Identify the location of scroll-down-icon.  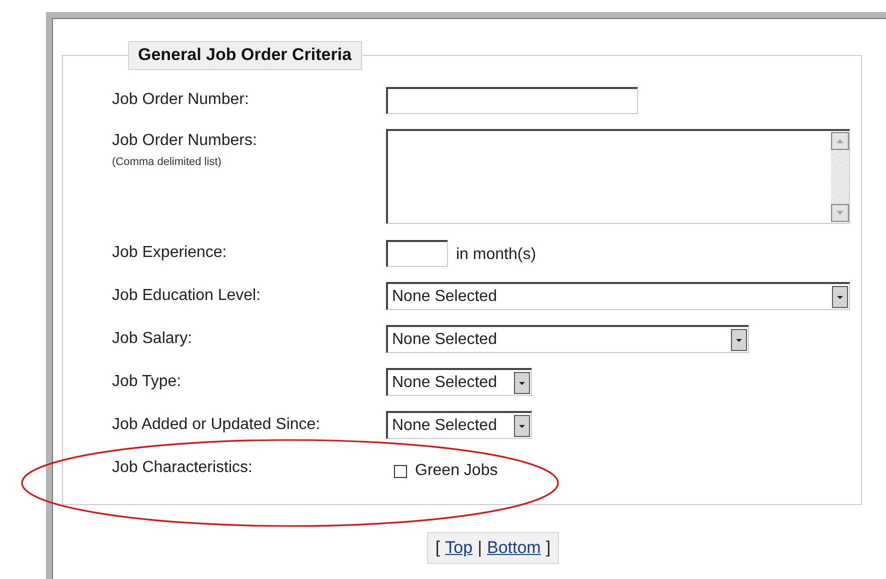
(840, 213).